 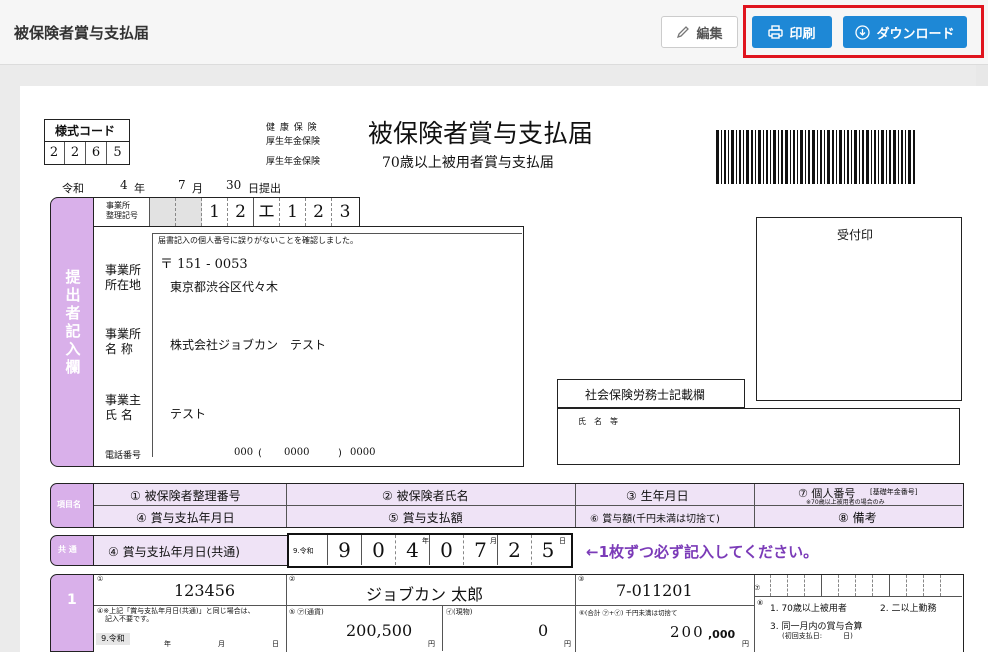 I want to click on date-year: 4, so click(x=124, y=185).